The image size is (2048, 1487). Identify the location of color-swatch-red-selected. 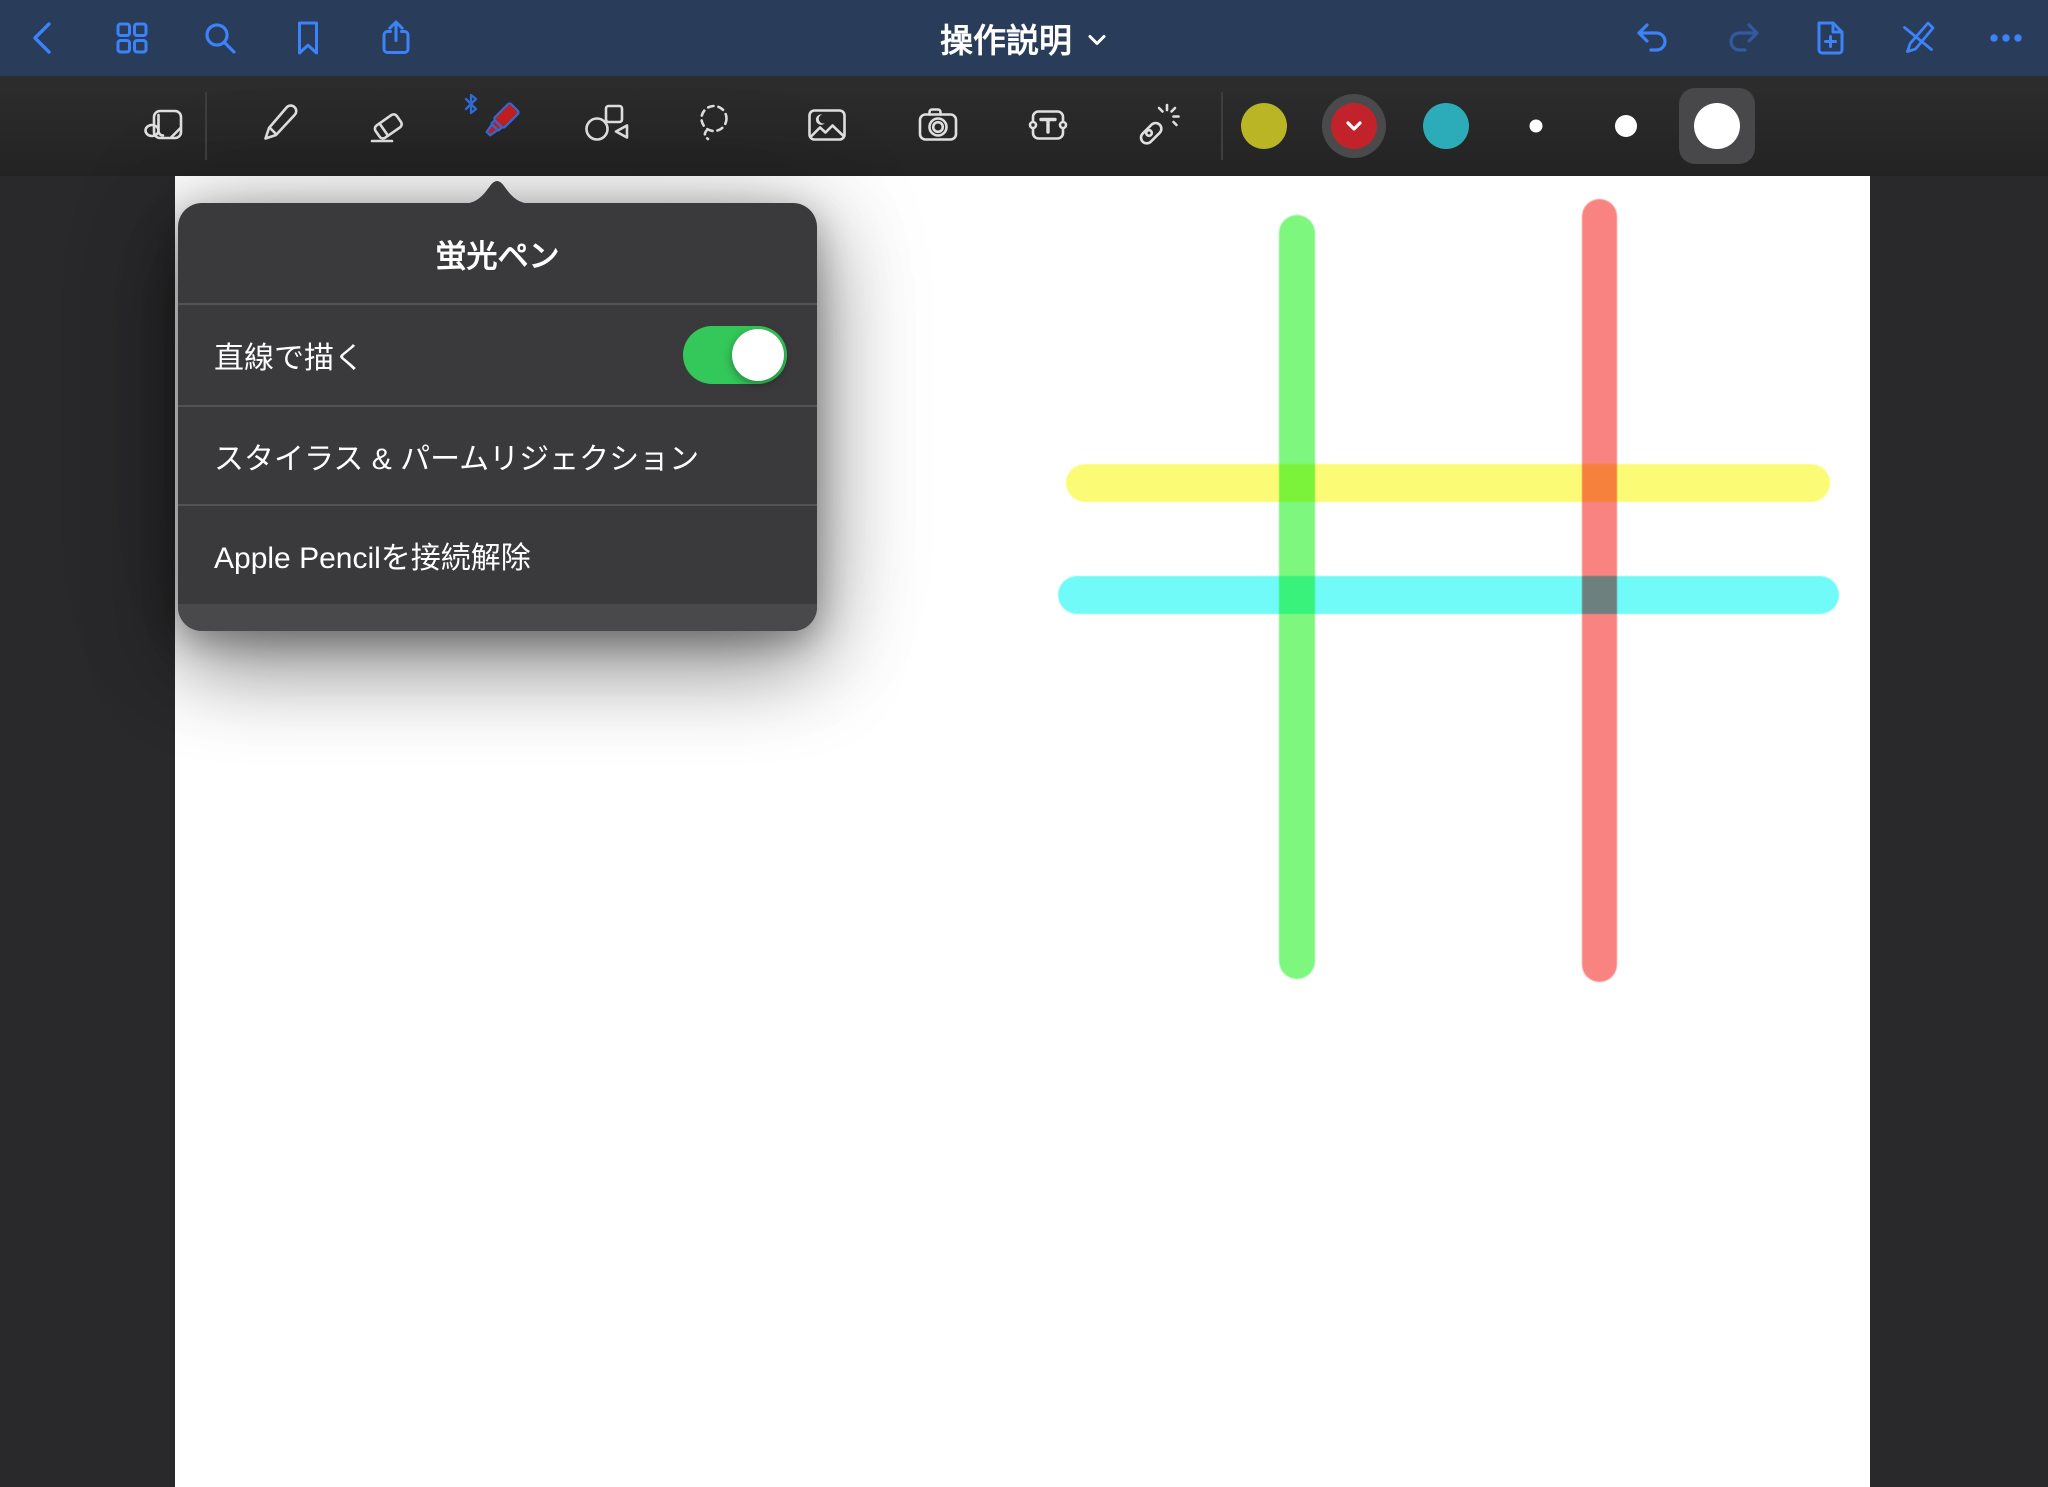
(1354, 126).